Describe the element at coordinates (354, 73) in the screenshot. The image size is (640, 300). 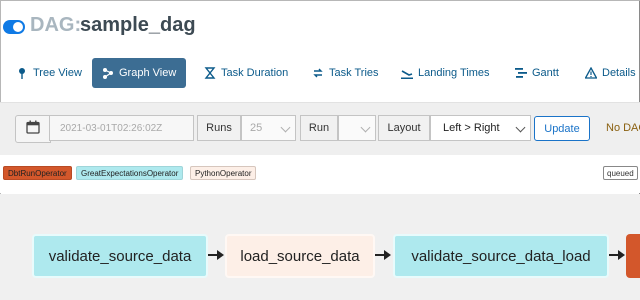
I see `tab-task-tries-label: Task Tries` at that location.